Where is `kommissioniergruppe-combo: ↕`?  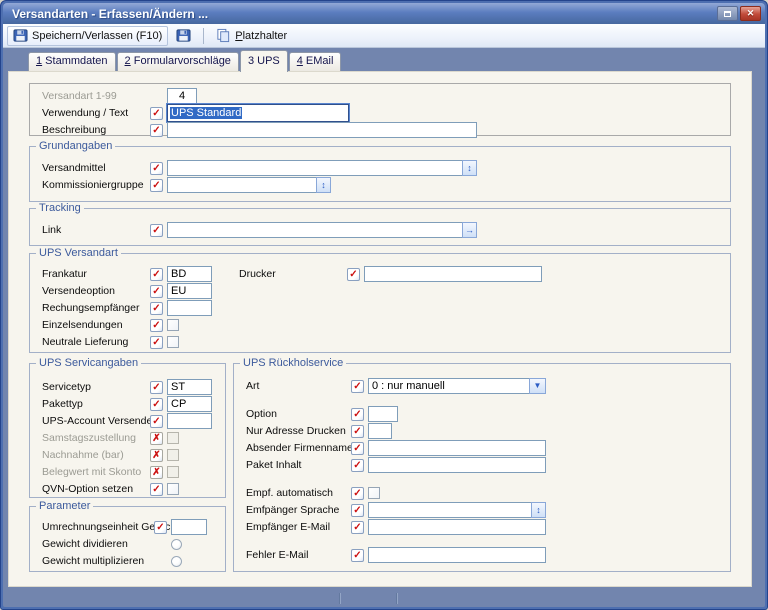 kommissioniergruppe-combo: ↕ is located at coordinates (249, 185).